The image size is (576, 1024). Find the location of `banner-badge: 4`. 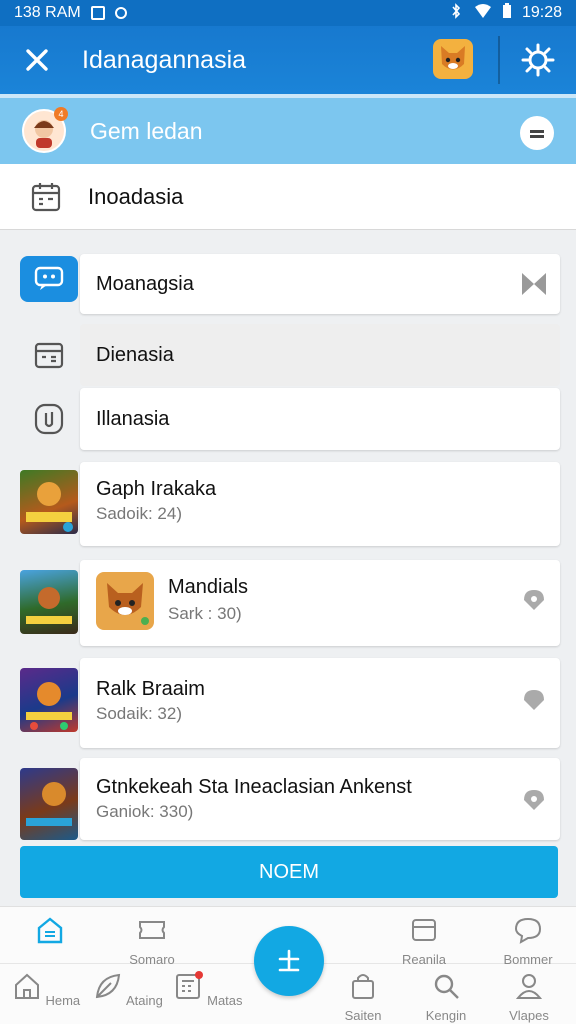

banner-badge: 4 is located at coordinates (61, 114).